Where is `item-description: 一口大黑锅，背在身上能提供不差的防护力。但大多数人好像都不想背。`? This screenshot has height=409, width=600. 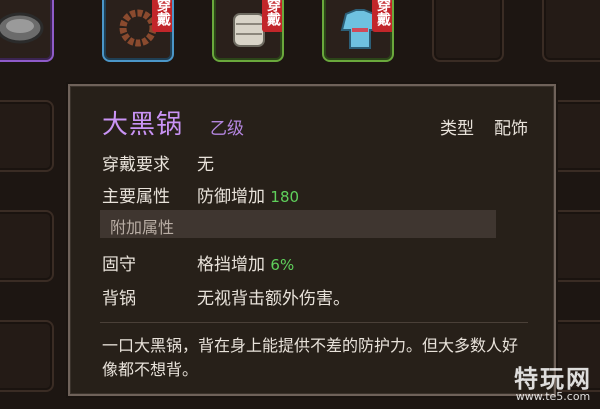 item-description: 一口大黑锅，背在身上能提供不差的防护力。但大多数人好像都不想背。 is located at coordinates (310, 357).